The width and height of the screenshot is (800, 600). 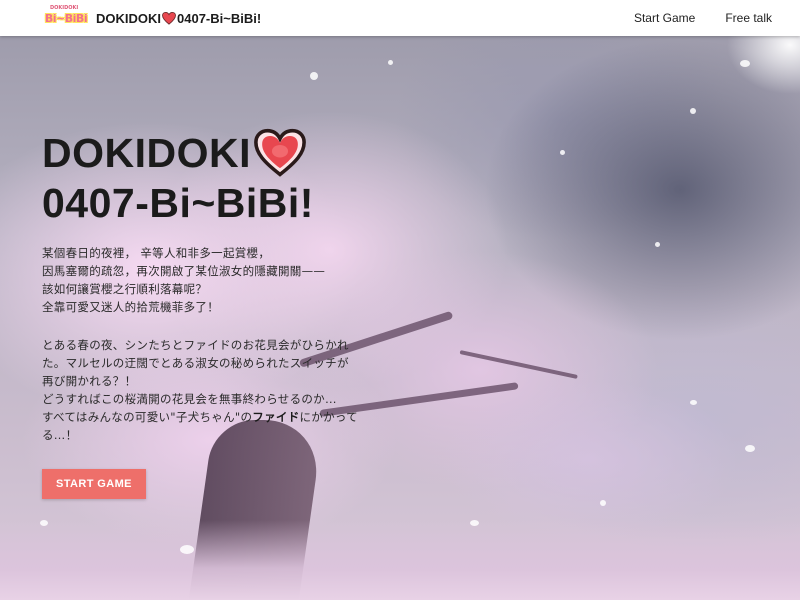 I want to click on logo-subtext: DOKIDOKI, so click(x=64, y=8).